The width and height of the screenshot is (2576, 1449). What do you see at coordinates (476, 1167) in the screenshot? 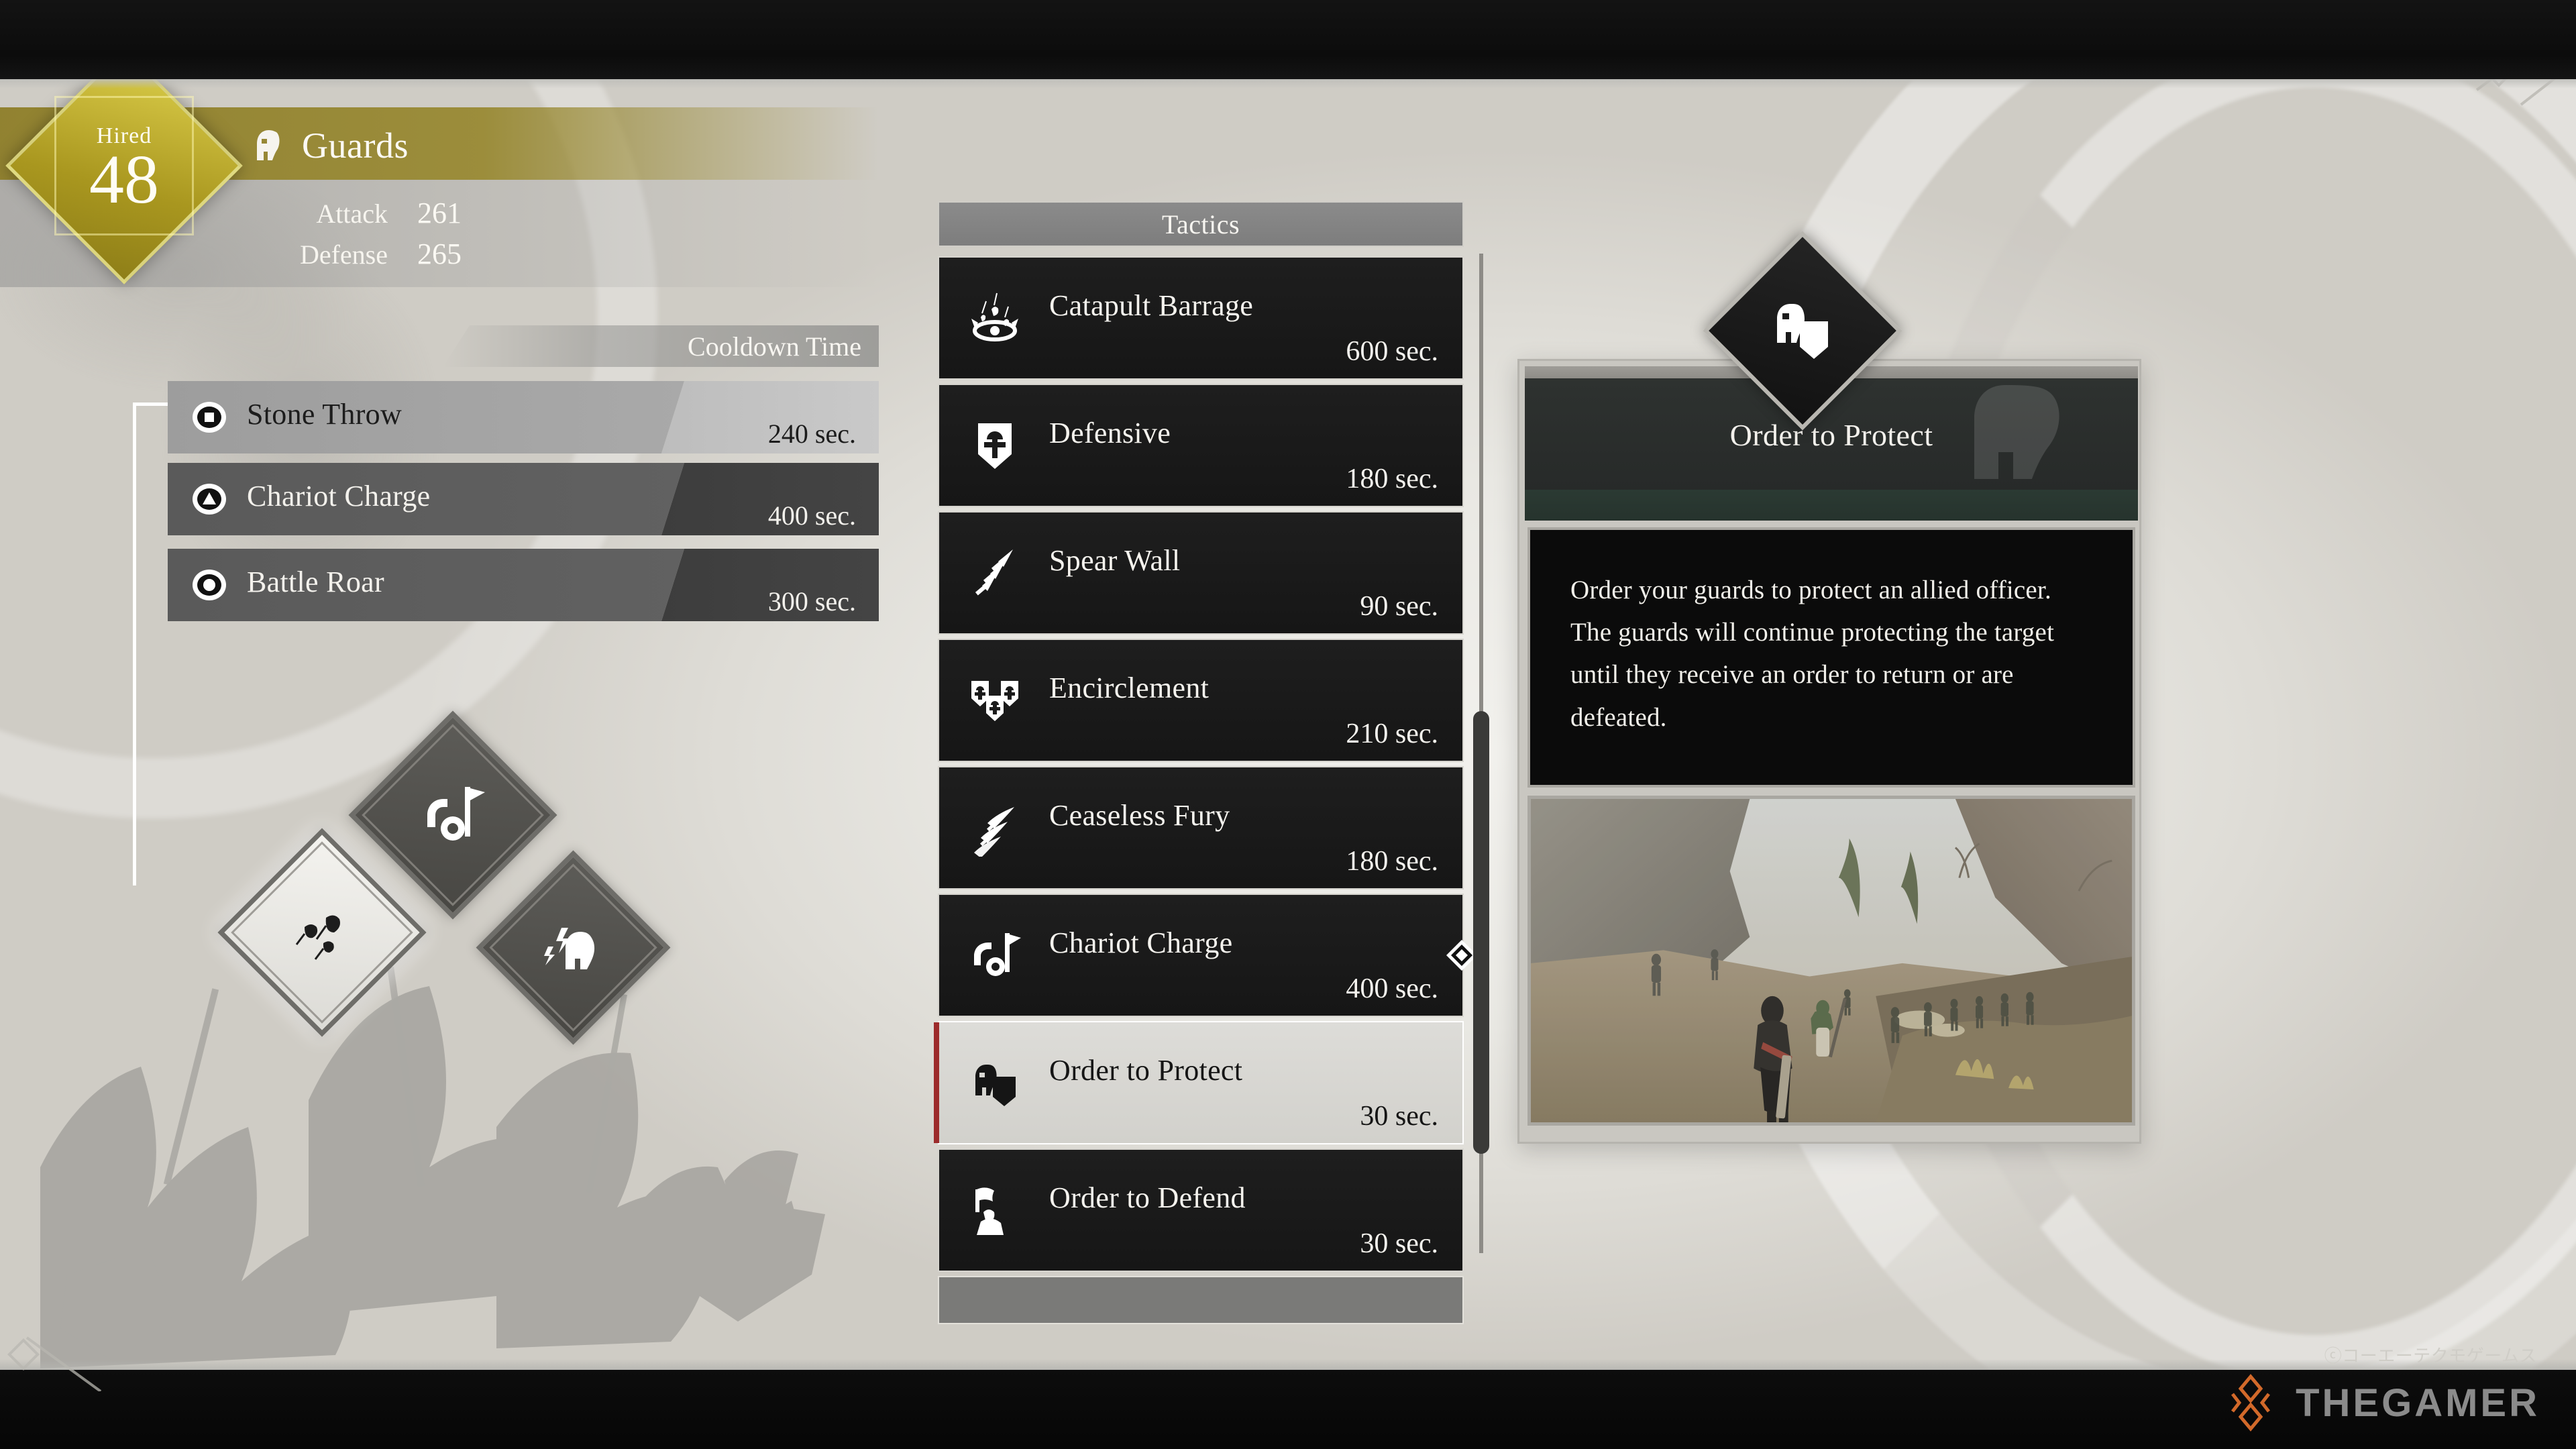
I see `background-soldier-silhouette` at bounding box center [476, 1167].